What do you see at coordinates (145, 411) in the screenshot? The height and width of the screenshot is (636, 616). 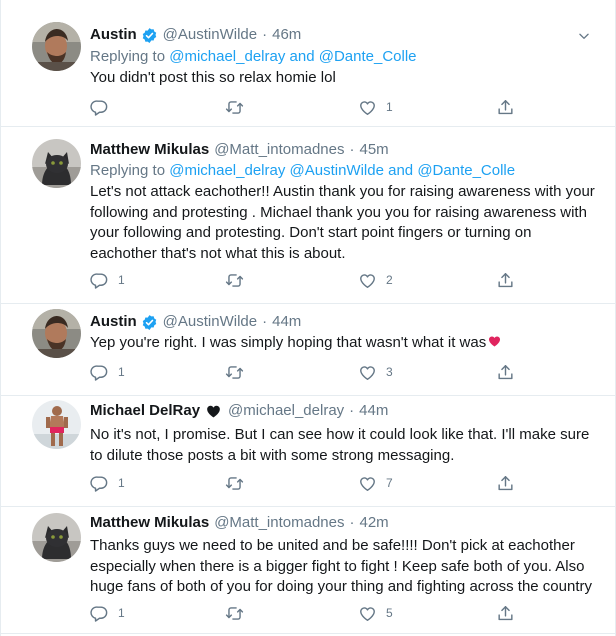 I see `author-name: Michael DelRay` at bounding box center [145, 411].